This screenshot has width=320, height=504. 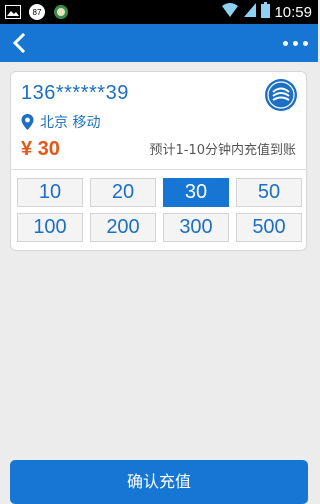 I want to click on status-left-icons: 87, so click(x=37, y=12).